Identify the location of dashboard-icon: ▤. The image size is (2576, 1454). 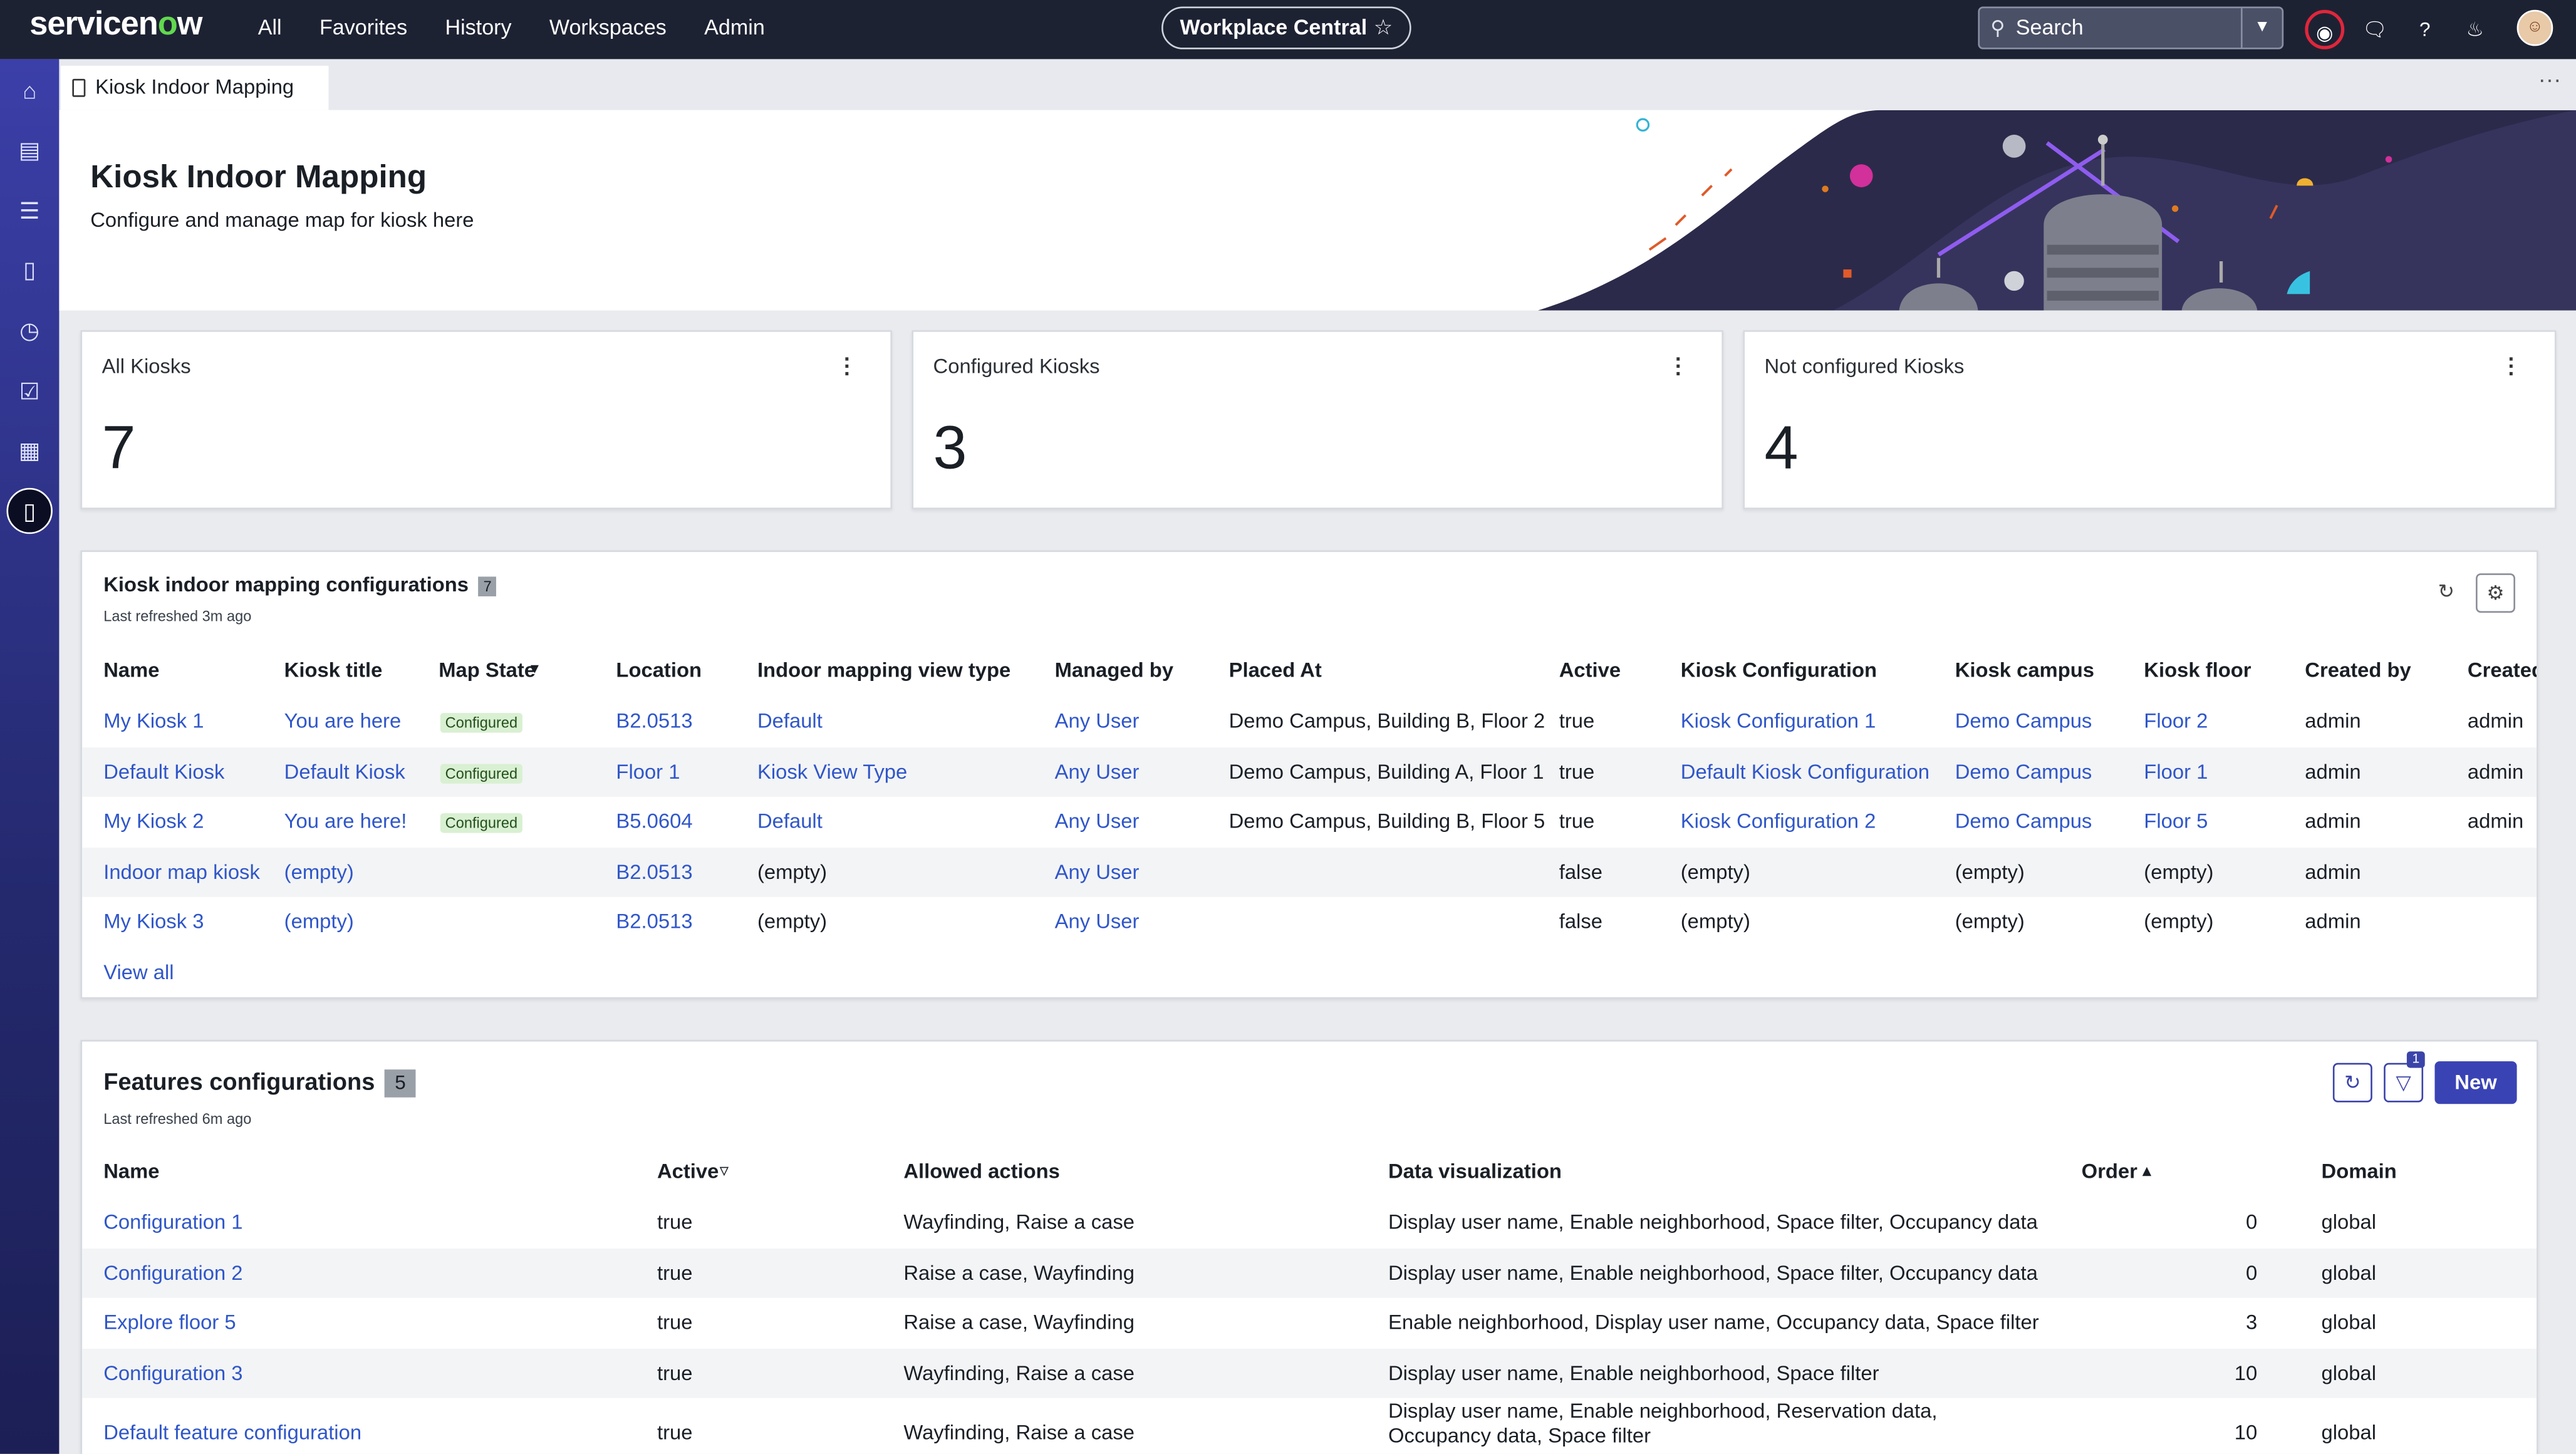
(29, 149).